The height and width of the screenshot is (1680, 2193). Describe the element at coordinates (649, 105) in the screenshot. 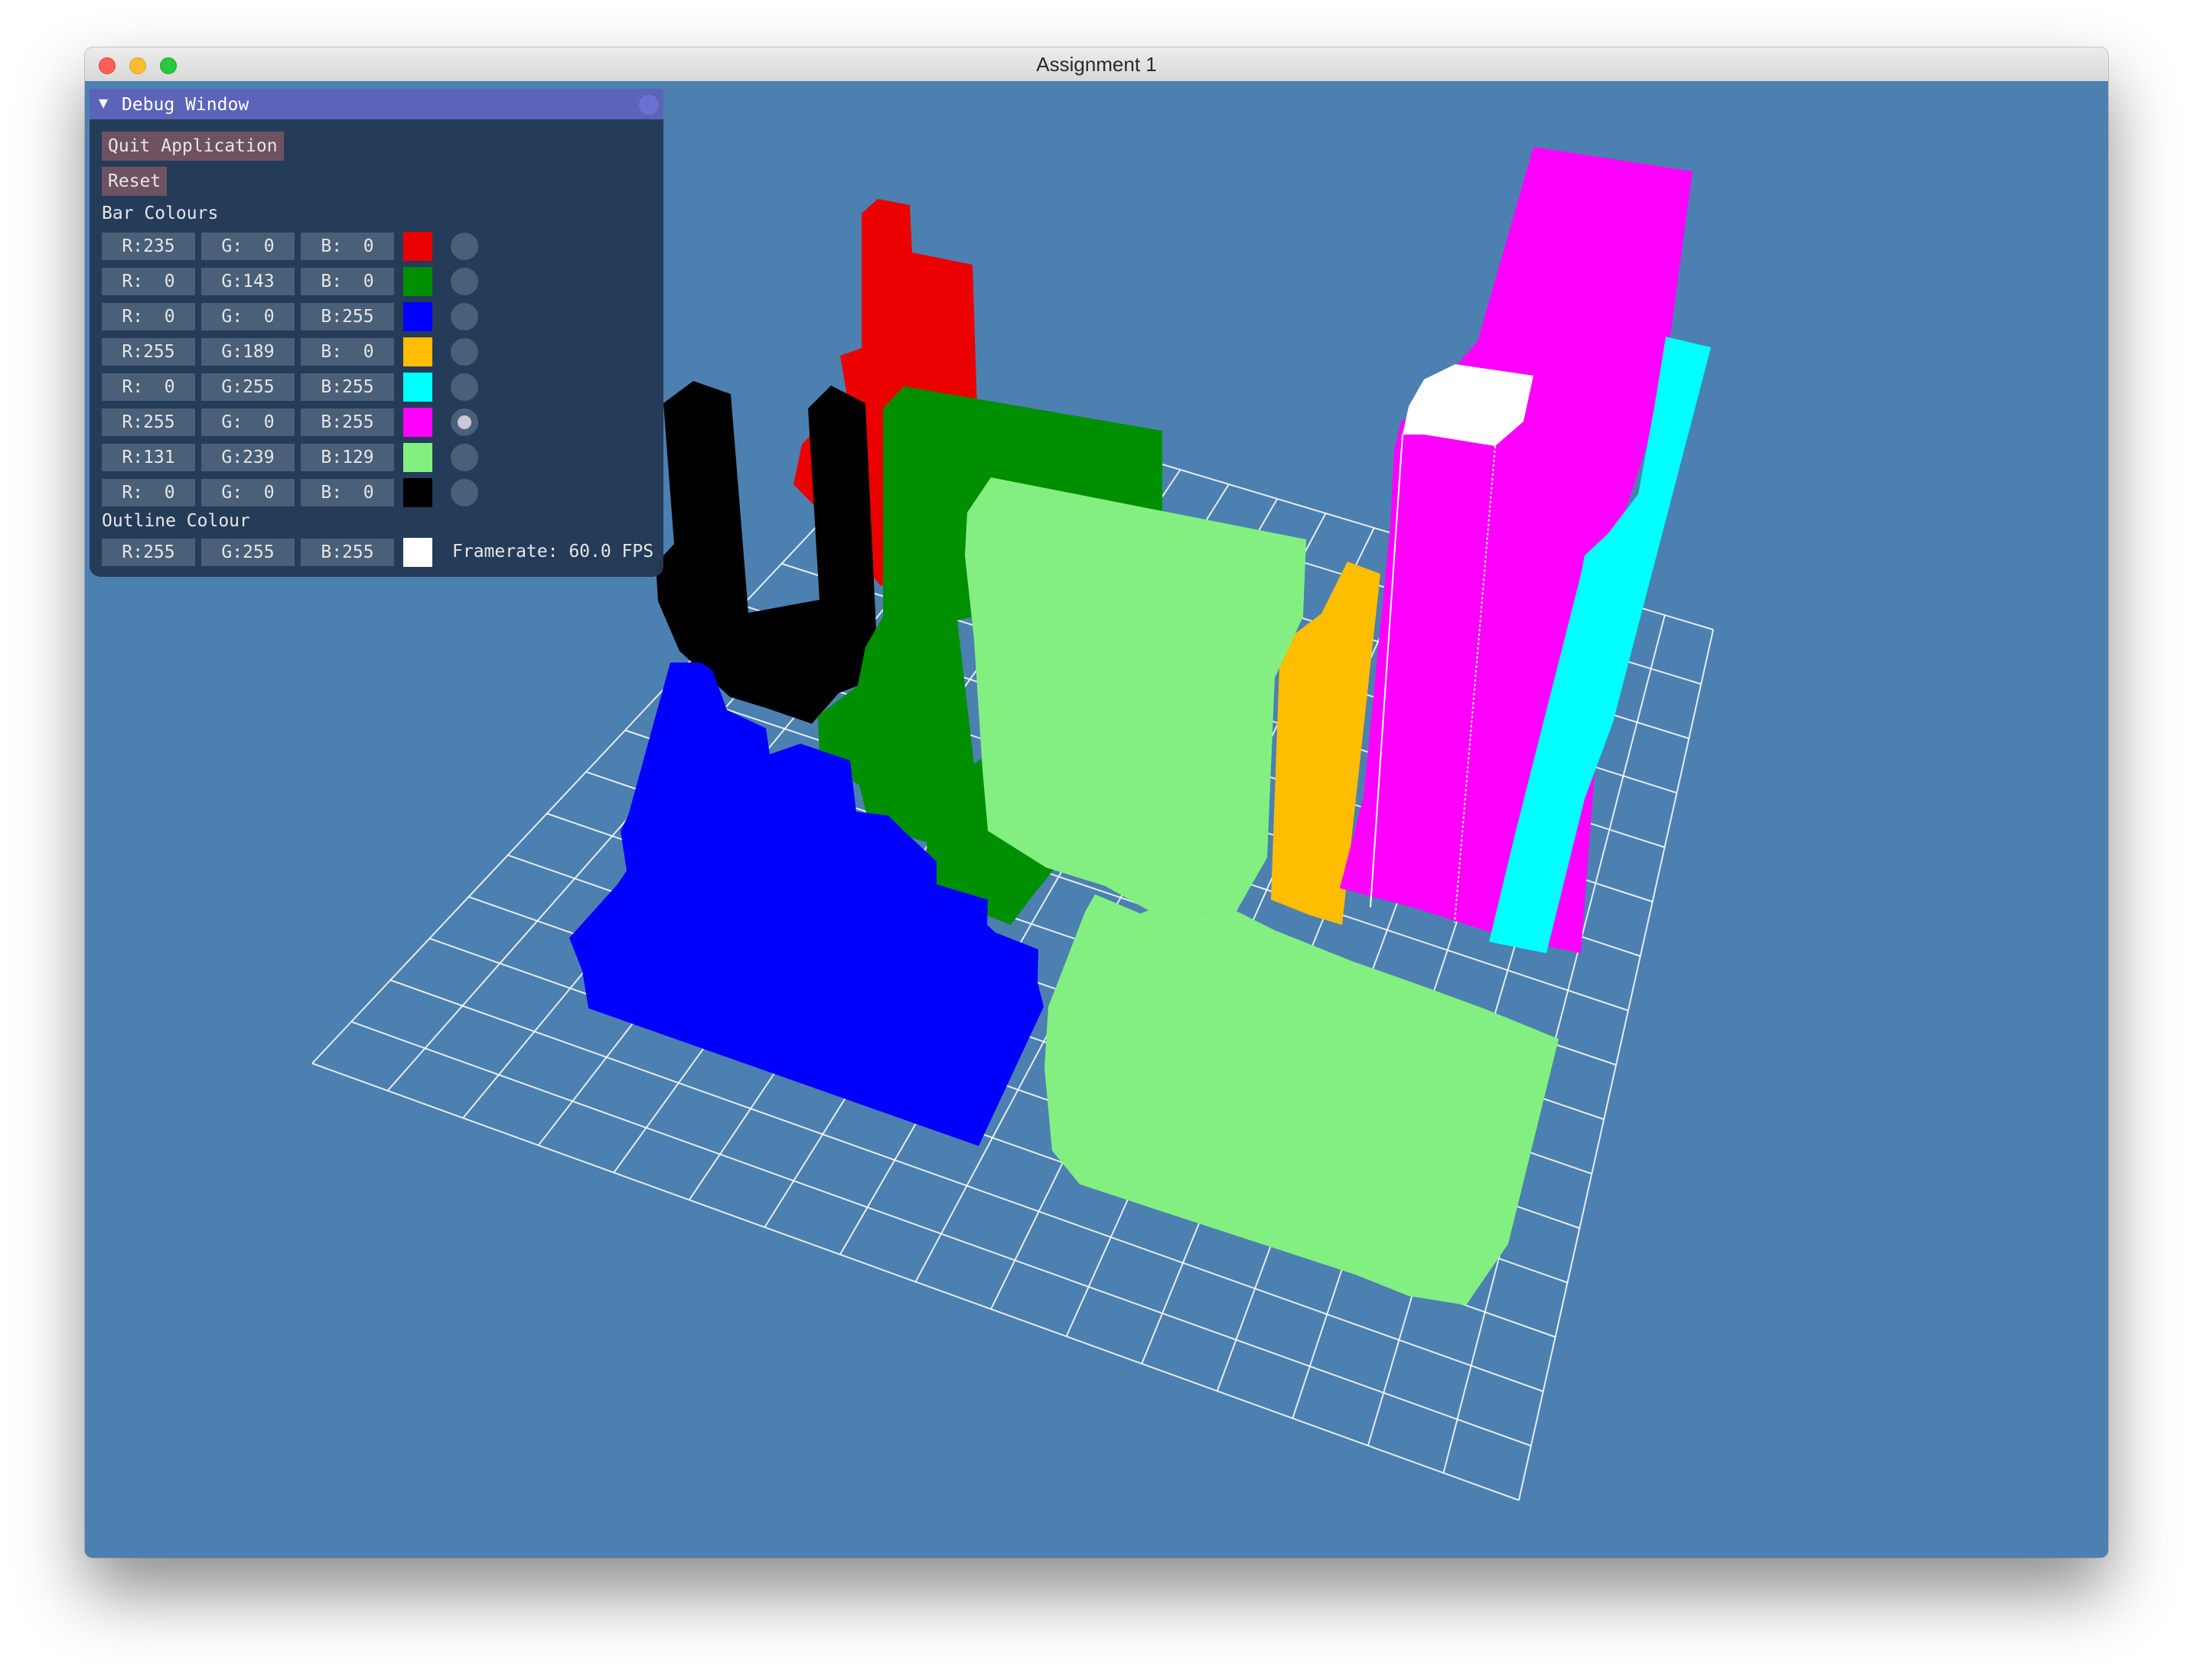

I see `debug-close-button` at that location.